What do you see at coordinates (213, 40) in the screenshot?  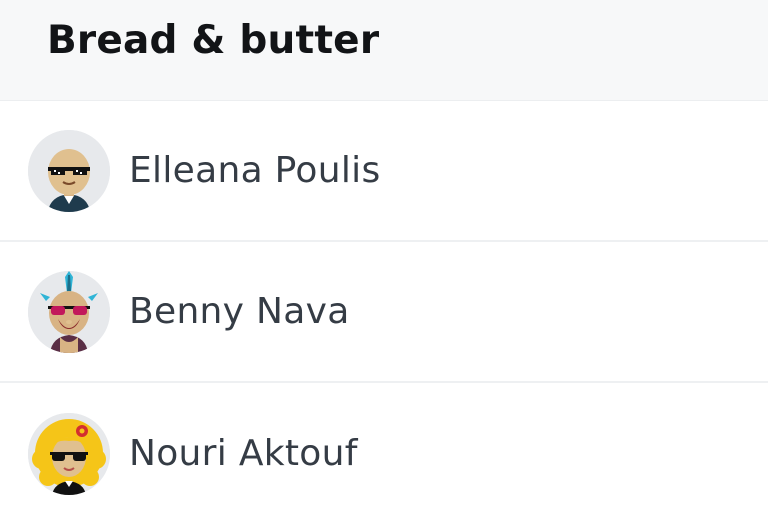 I see `section-title: Bread & butter` at bounding box center [213, 40].